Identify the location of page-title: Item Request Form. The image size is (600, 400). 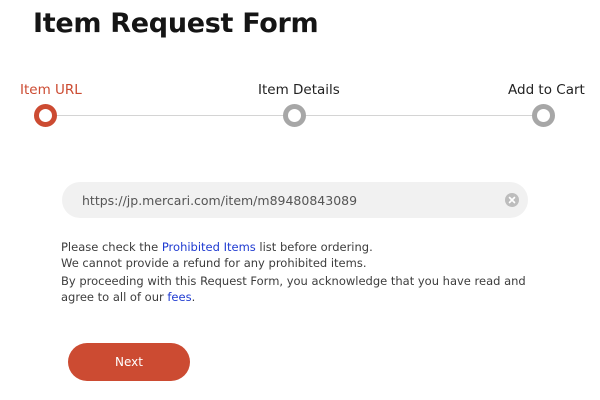
(176, 23).